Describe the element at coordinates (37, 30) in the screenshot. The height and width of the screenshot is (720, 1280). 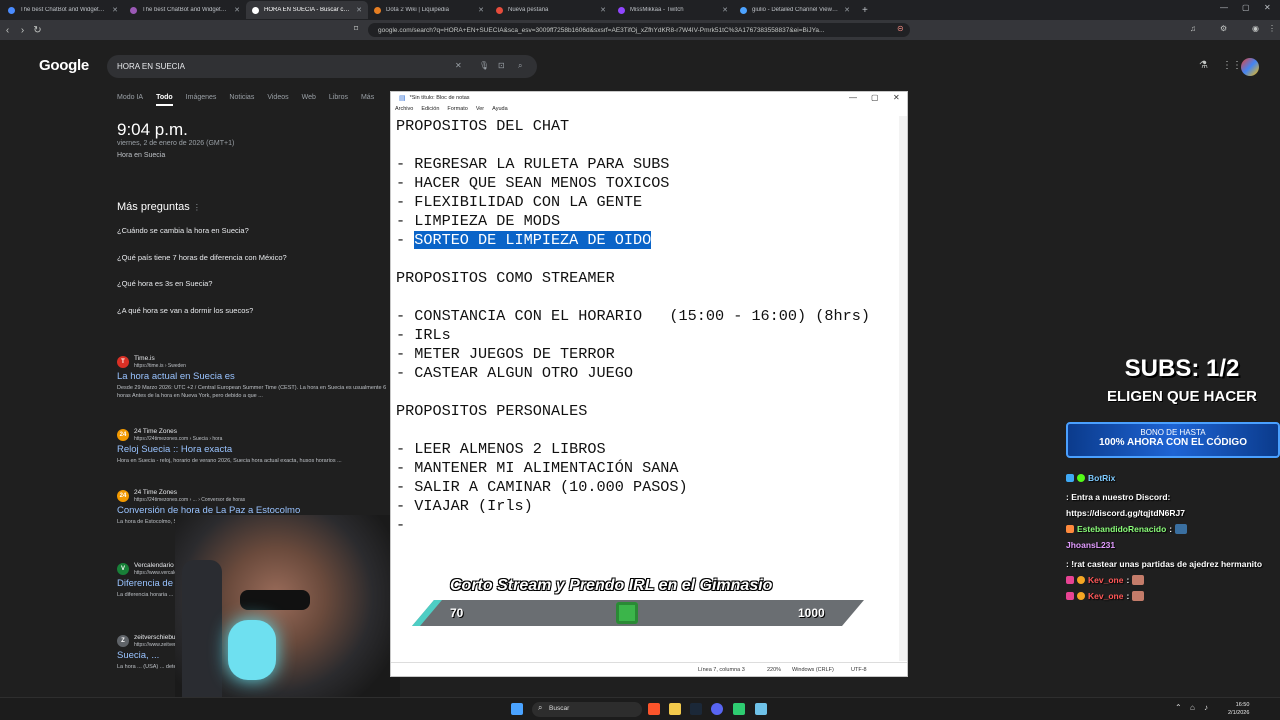
I see `reload-icon: ↻` at that location.